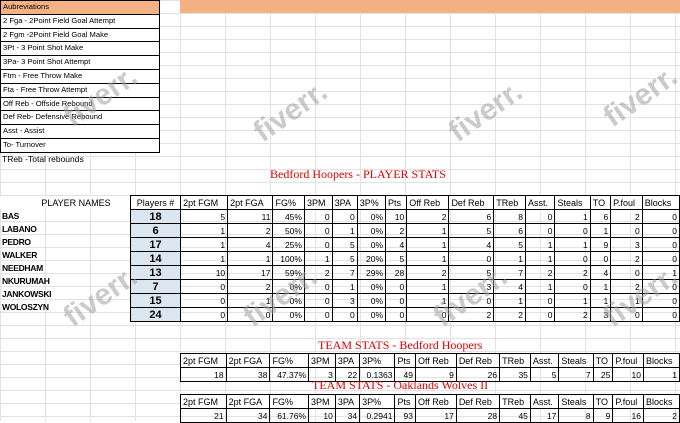 This screenshot has height=423, width=680. What do you see at coordinates (435, 415) in the screenshot?
I see `team-stat-cell: 17` at bounding box center [435, 415].